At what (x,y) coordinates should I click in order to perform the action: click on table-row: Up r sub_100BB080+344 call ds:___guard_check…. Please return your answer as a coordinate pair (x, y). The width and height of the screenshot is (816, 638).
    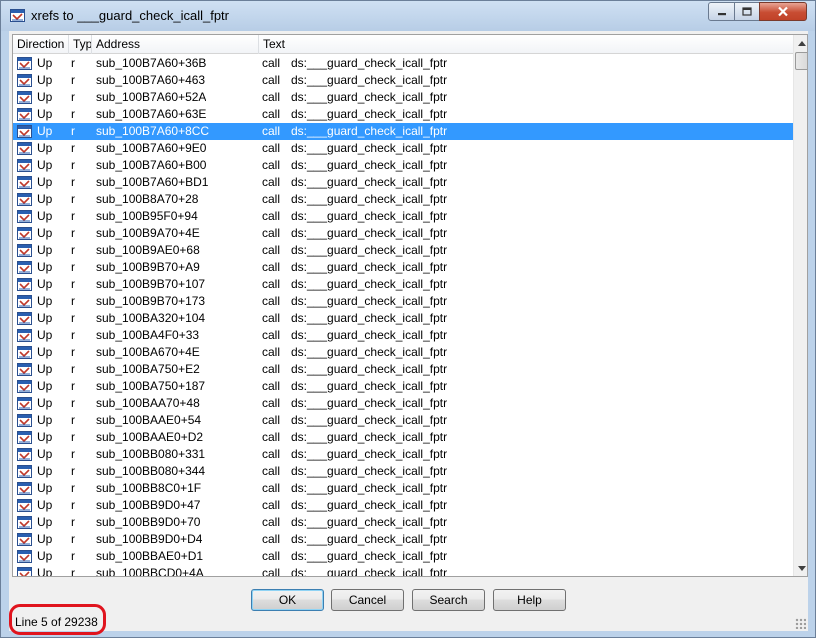
    Looking at the image, I should click on (403, 471).